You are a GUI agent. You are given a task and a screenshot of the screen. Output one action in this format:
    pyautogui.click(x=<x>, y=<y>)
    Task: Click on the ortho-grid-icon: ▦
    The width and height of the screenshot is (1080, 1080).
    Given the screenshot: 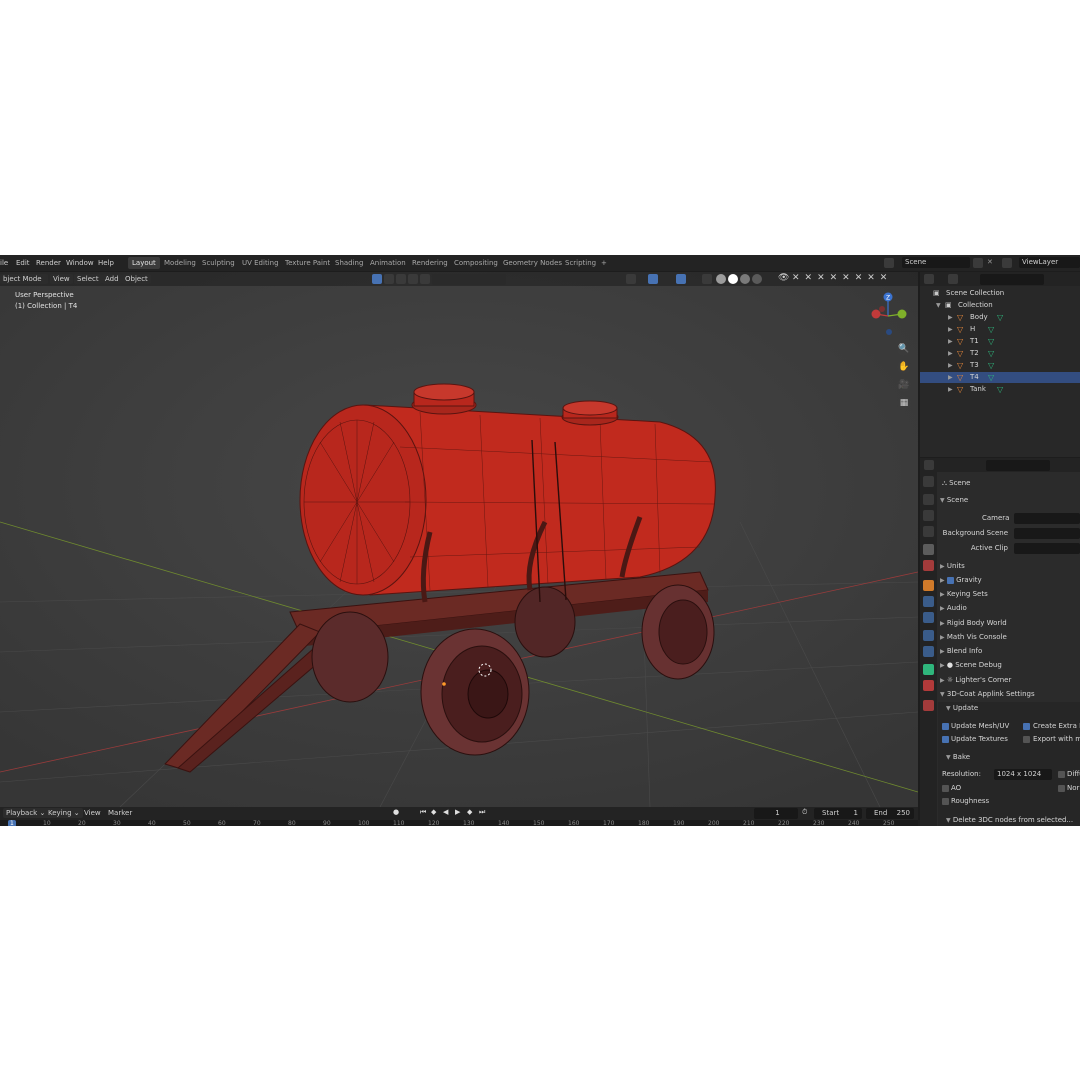 What is the action you would take?
    pyautogui.click(x=904, y=403)
    